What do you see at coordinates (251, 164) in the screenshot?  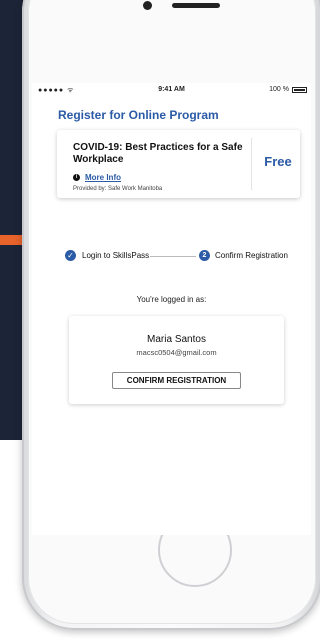 I see `card-divider` at bounding box center [251, 164].